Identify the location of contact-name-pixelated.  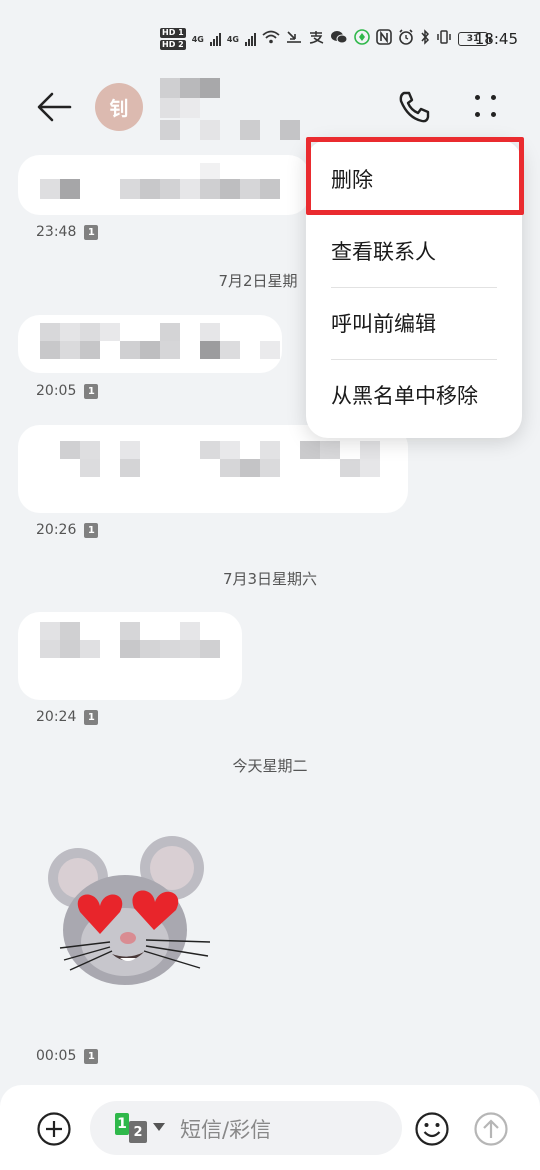
(230, 109).